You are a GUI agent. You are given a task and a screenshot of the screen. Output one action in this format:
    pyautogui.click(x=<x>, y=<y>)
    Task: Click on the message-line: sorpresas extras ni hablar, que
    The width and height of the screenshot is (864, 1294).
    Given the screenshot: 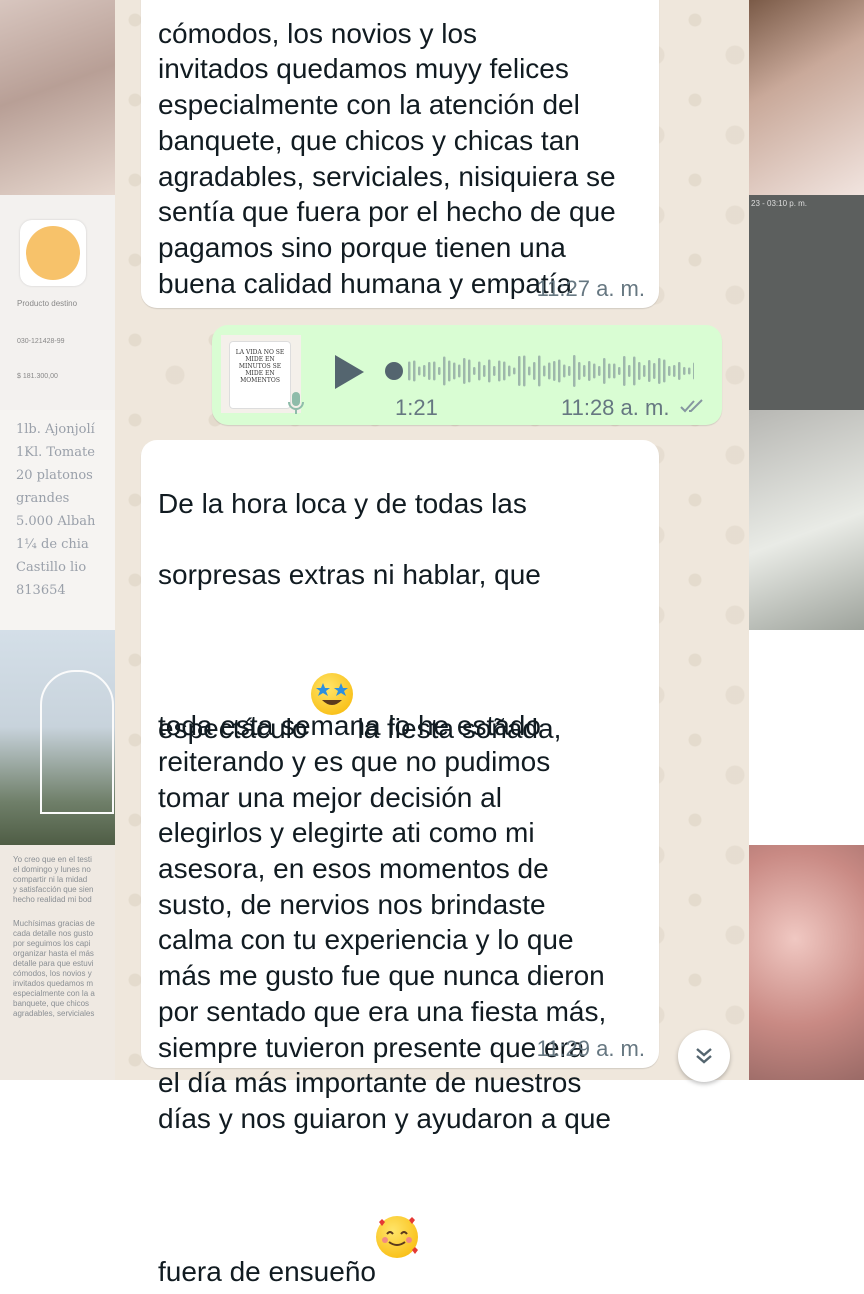 What is the action you would take?
    pyautogui.click(x=349, y=575)
    